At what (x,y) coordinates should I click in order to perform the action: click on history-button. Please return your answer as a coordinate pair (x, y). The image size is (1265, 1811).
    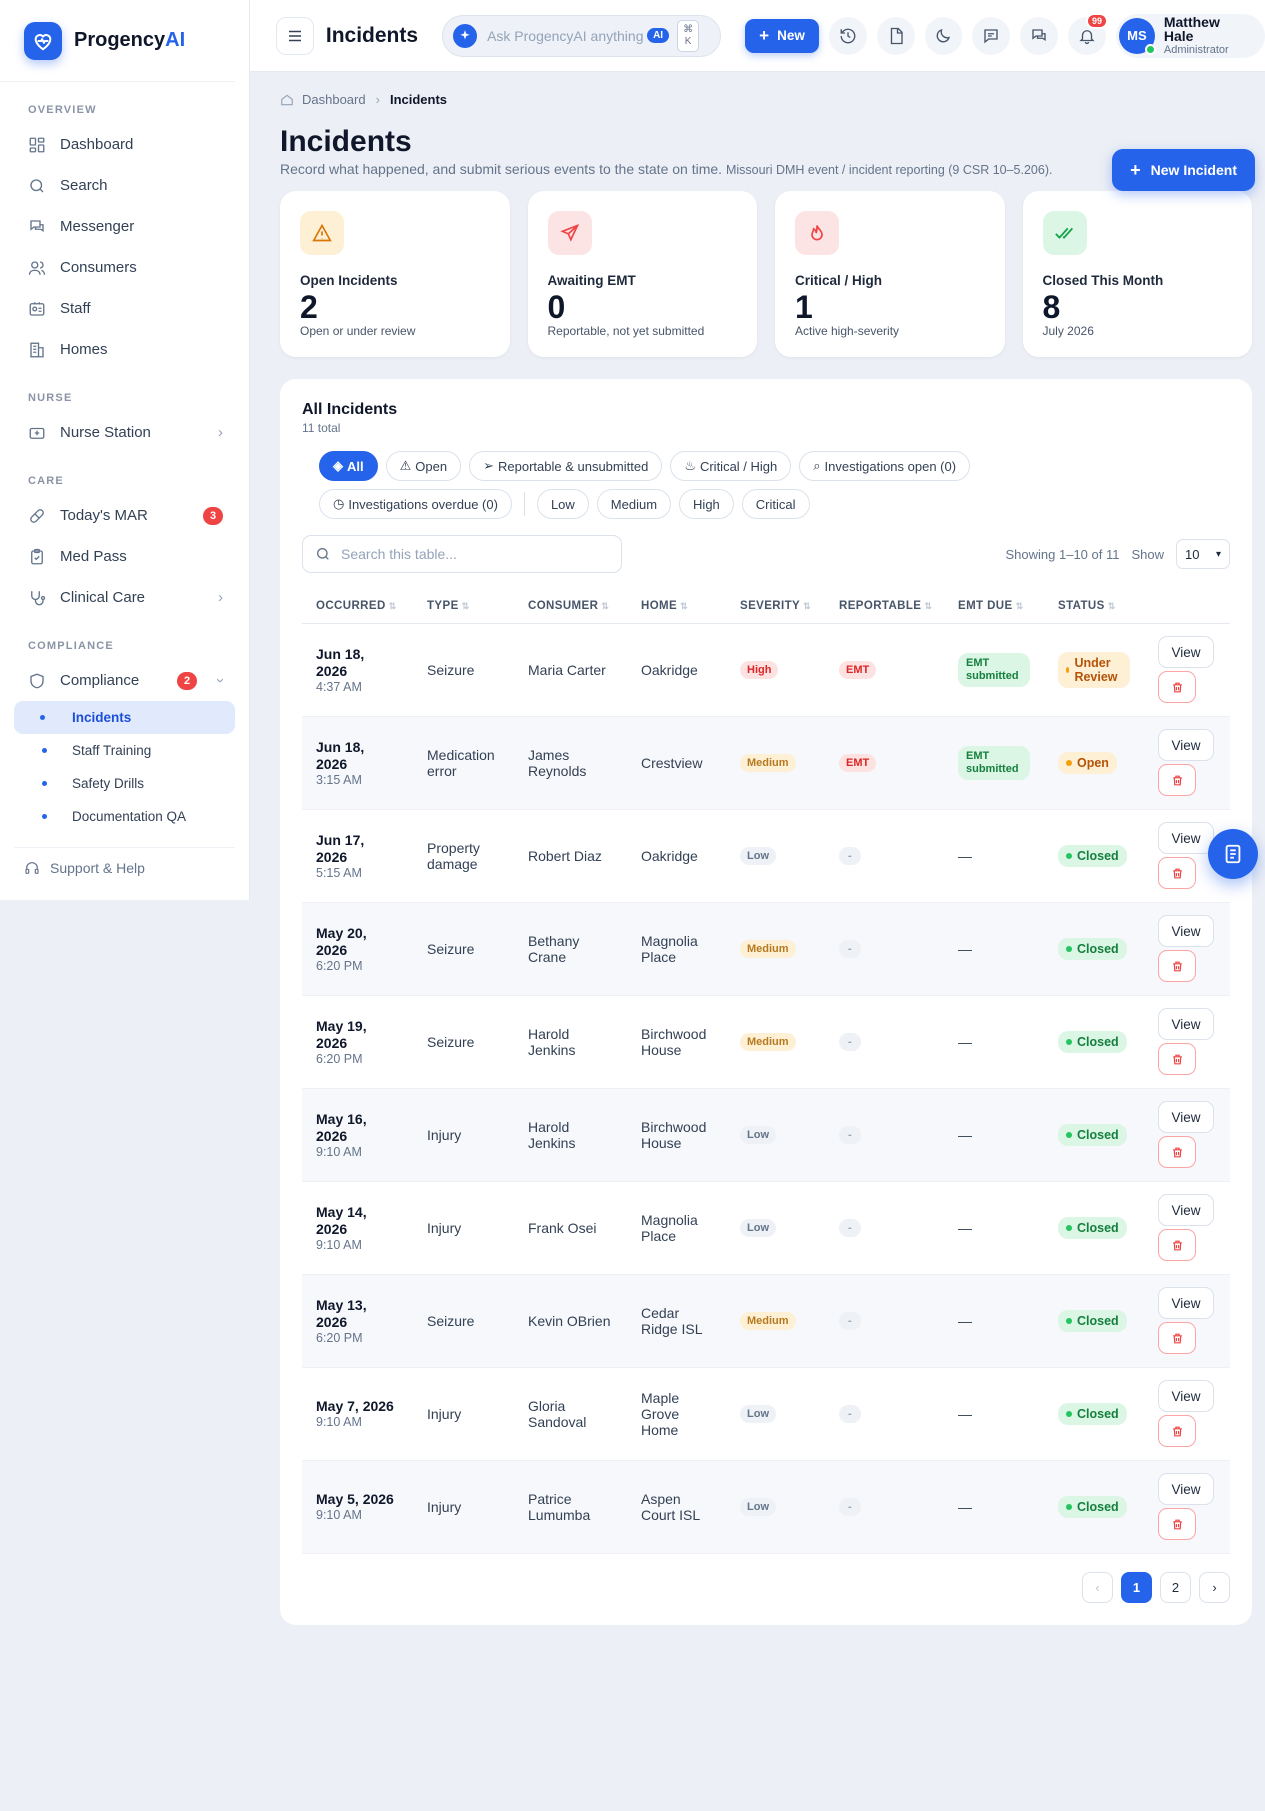
    Looking at the image, I should click on (847, 35).